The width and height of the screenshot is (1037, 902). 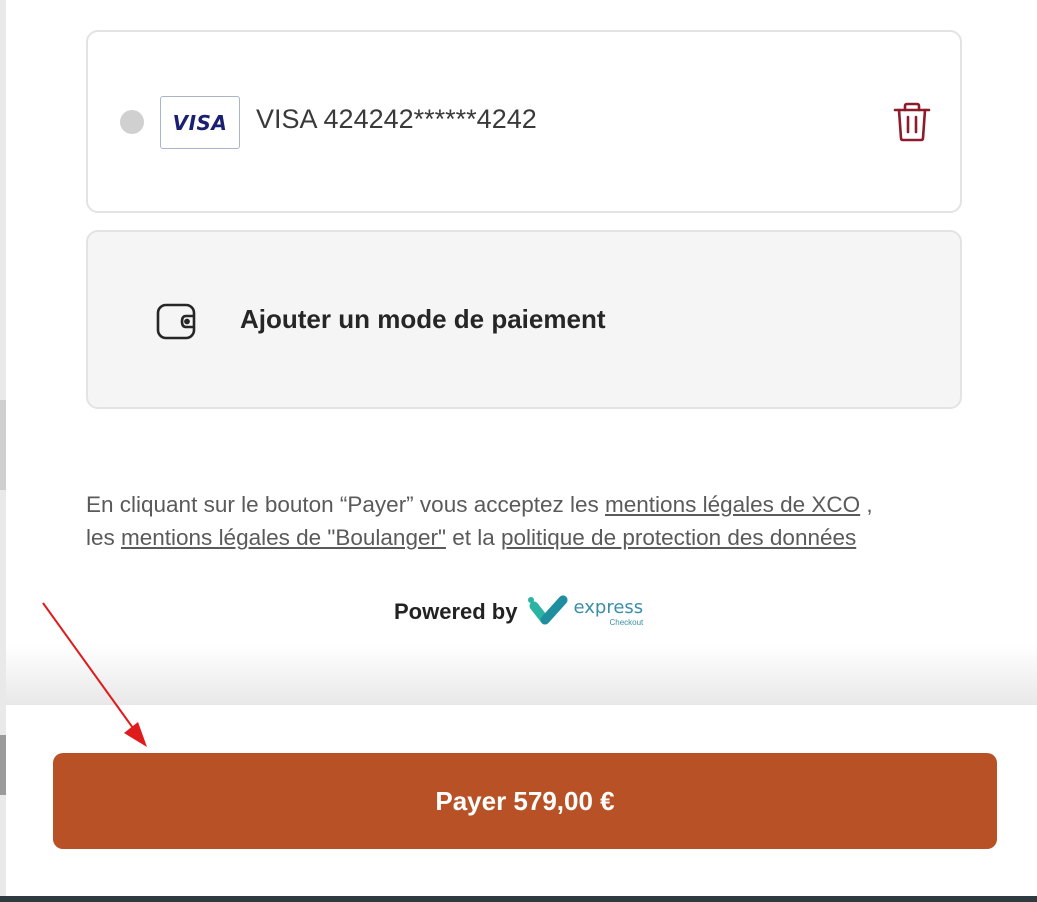 I want to click on privacy-policy-link: politique de protection des données, so click(x=678, y=537).